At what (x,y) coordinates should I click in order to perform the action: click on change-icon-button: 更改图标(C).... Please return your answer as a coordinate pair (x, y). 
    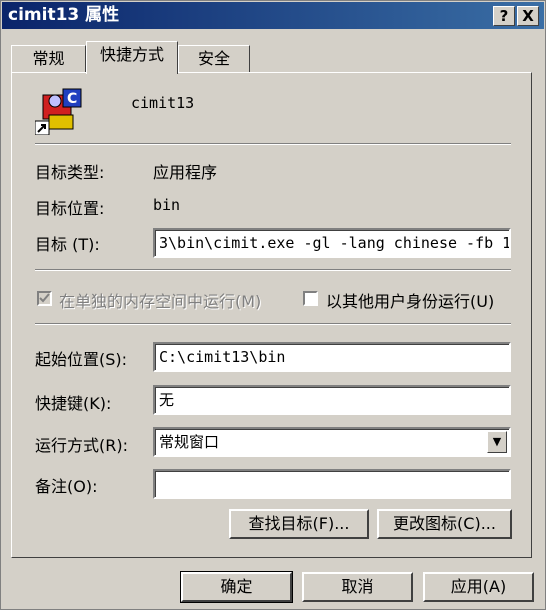
    Looking at the image, I should click on (444, 524).